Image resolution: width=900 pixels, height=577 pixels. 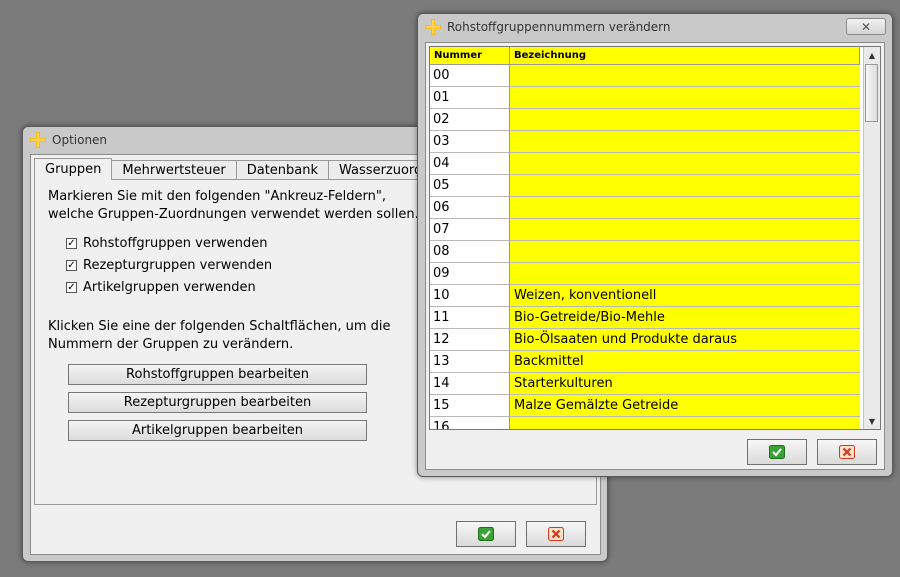 What do you see at coordinates (178, 265) in the screenshot?
I see `checkbox-label: Rezepturgruppen verwenden` at bounding box center [178, 265].